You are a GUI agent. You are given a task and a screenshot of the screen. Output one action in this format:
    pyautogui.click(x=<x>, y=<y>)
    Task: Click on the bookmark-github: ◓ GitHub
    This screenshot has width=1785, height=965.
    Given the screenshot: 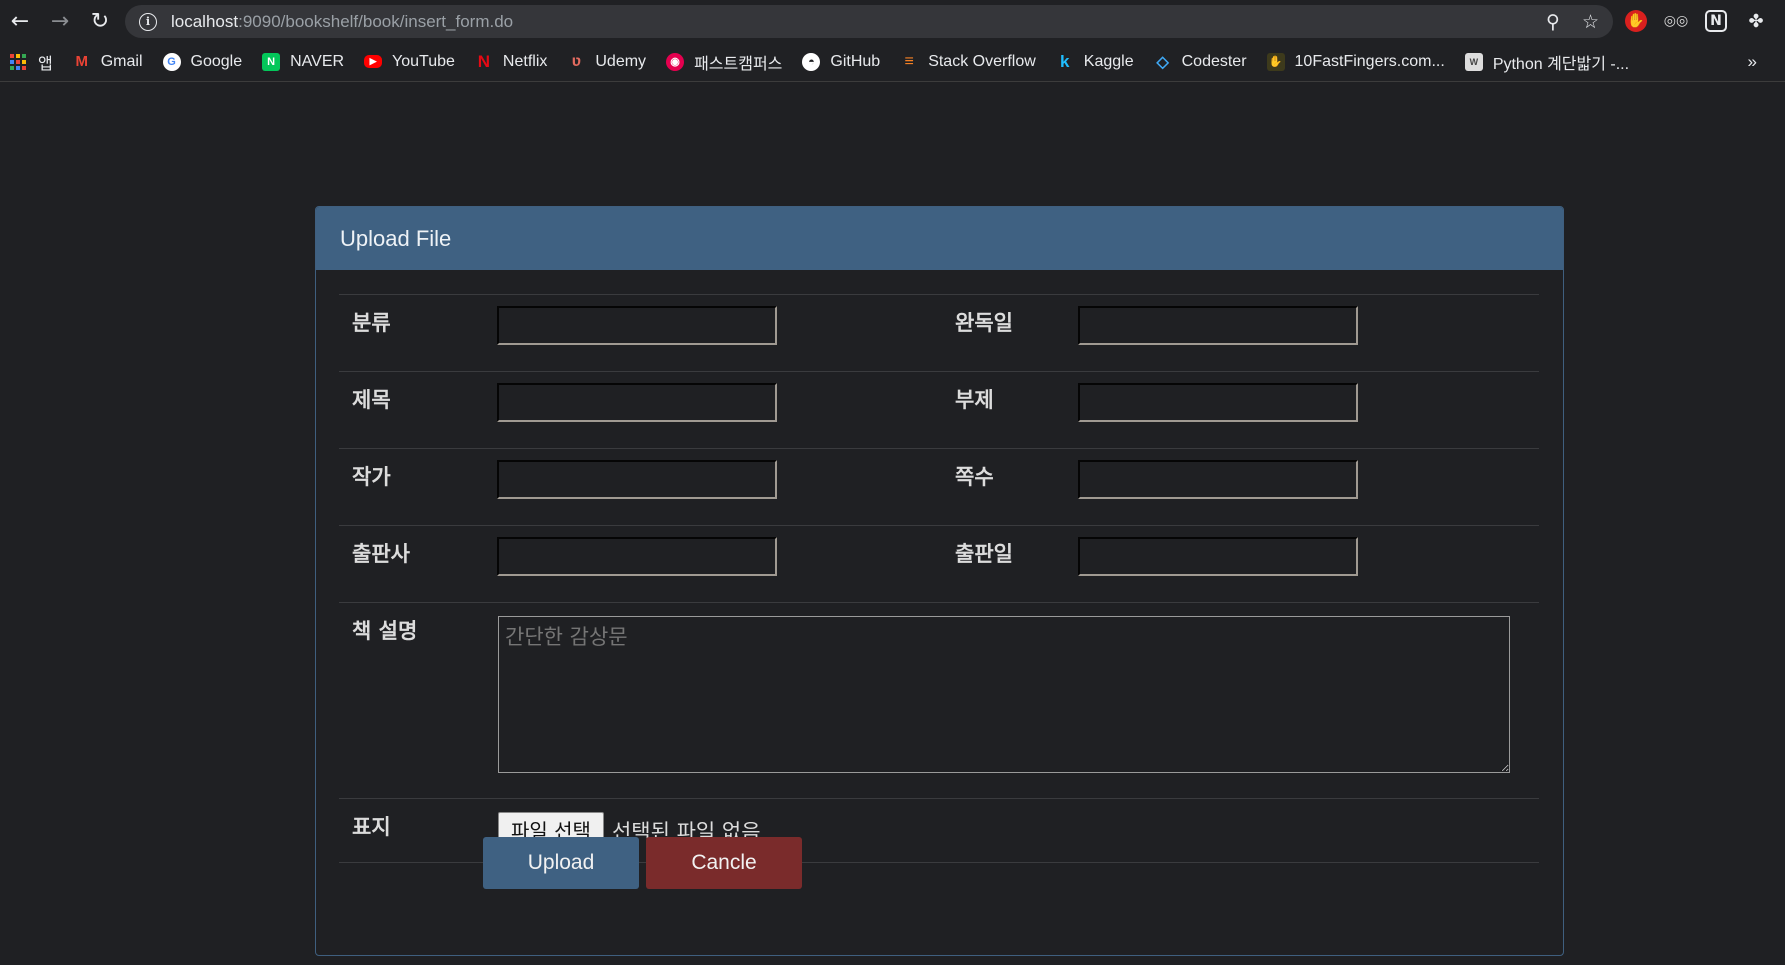 What is the action you would take?
    pyautogui.click(x=841, y=61)
    